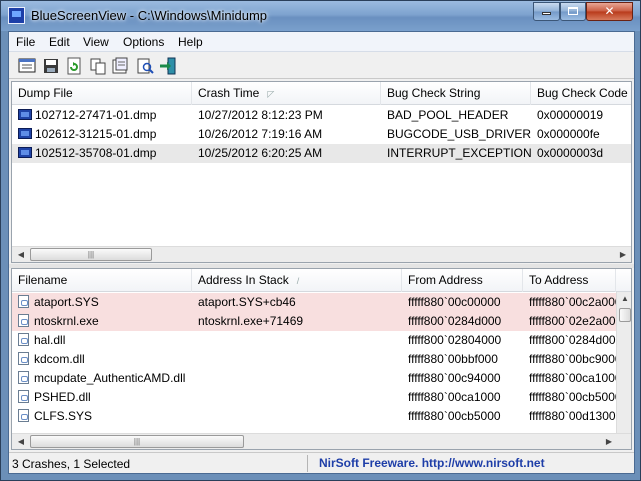 This screenshot has height=481, width=641. I want to click on filename-cell: hal.dll, so click(102, 340).